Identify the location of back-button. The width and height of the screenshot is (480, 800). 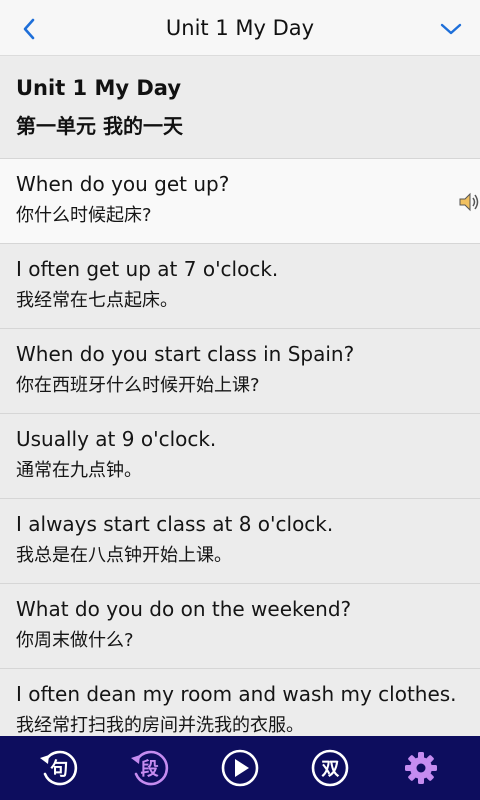
(29, 29).